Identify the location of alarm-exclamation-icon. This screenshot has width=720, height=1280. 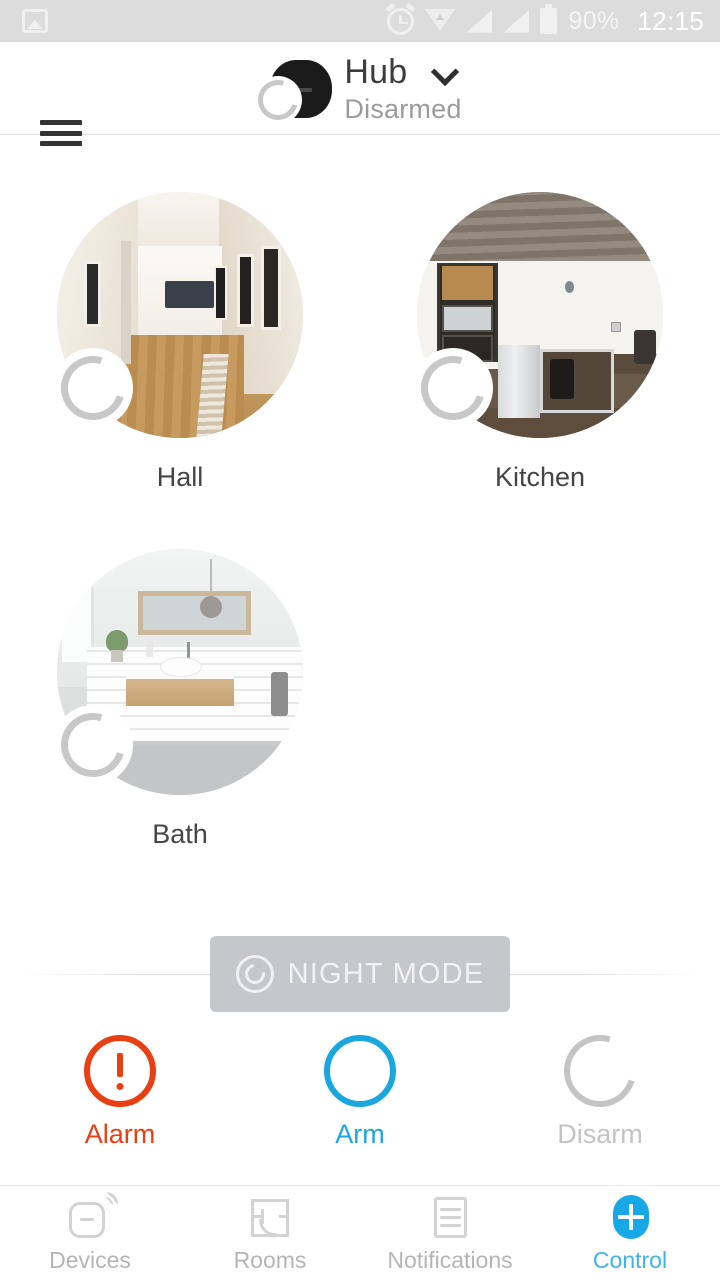
(120, 1071).